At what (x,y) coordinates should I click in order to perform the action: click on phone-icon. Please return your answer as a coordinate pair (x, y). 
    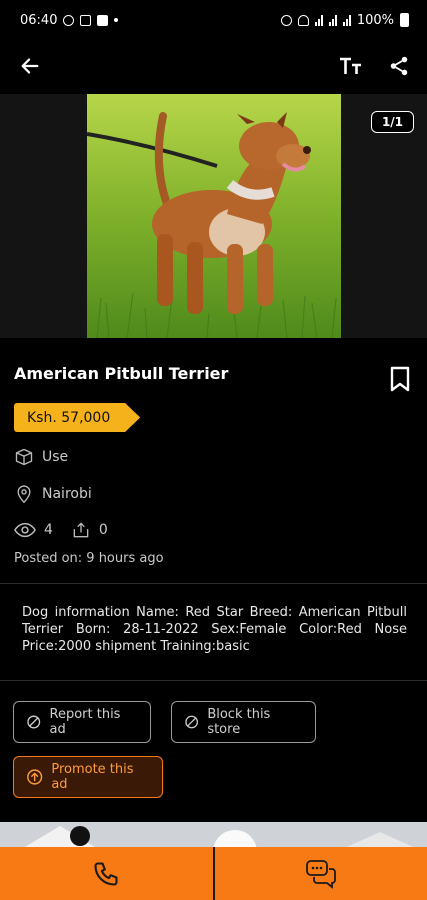
    Looking at the image, I should click on (106, 873).